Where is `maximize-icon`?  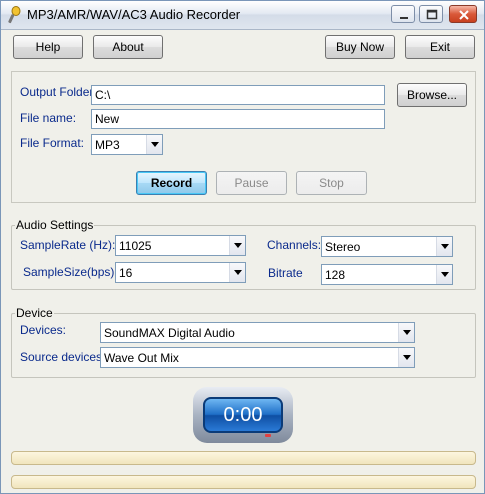
maximize-icon is located at coordinates (432, 14).